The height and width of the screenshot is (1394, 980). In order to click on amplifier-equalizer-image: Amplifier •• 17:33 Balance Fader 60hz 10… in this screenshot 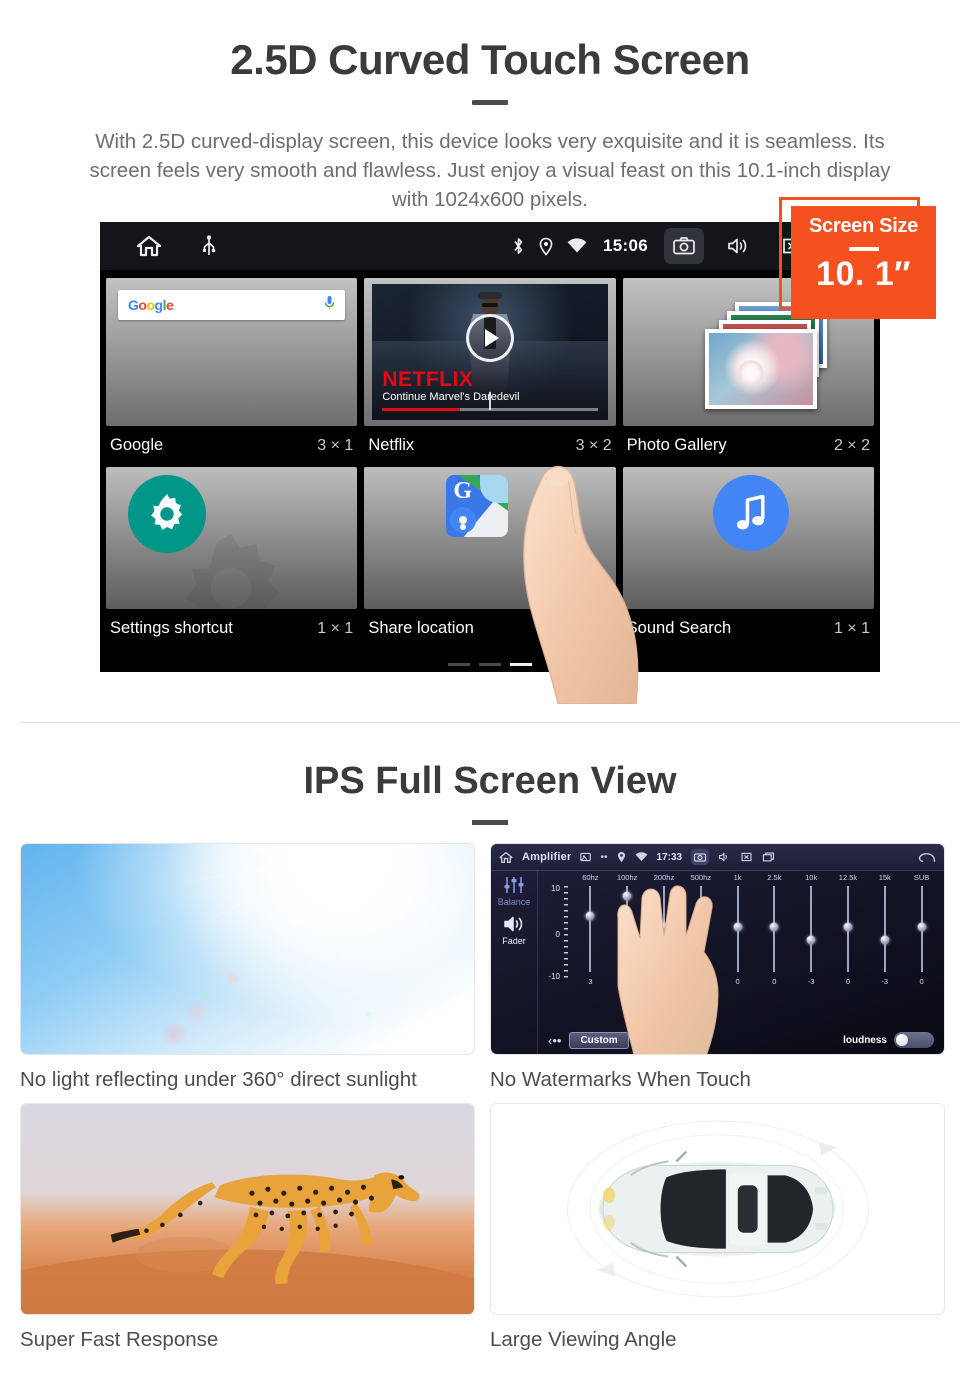, I will do `click(717, 949)`.